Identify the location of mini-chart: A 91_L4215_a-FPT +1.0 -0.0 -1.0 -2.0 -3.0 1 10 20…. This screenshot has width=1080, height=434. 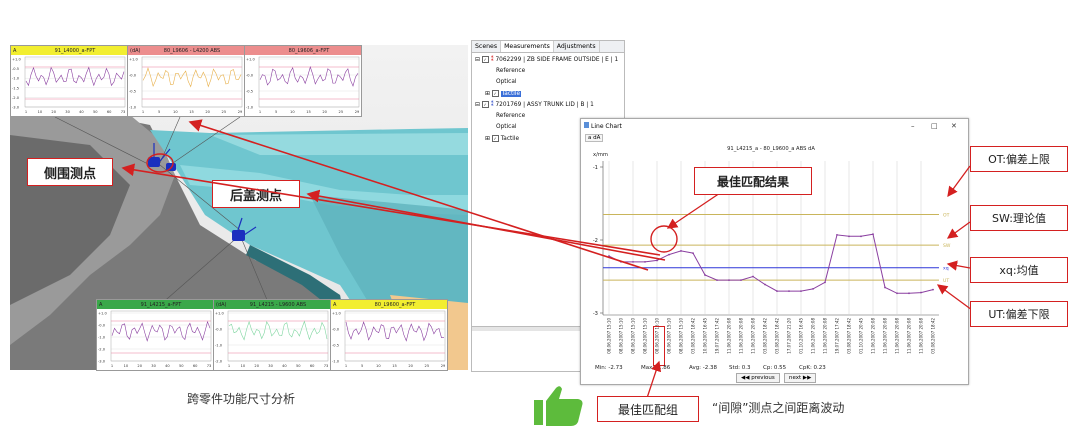
(155, 335).